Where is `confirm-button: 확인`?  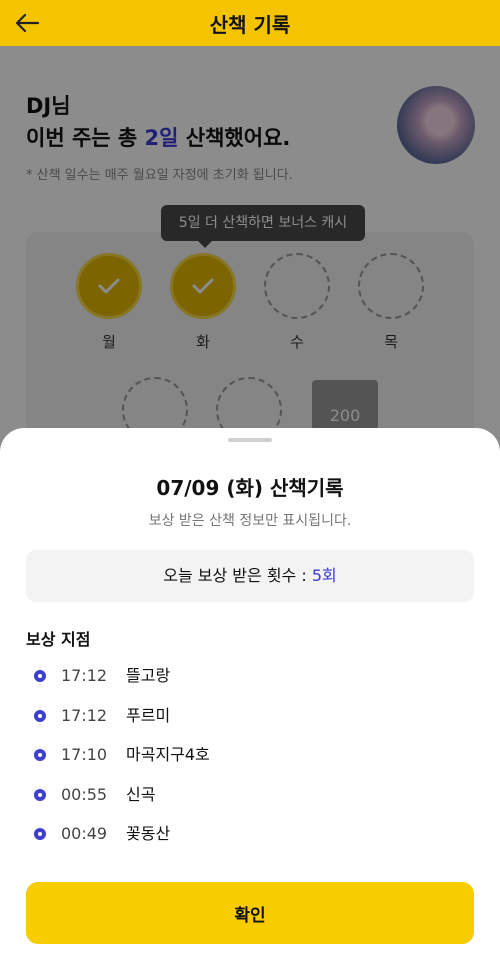 confirm-button: 확인 is located at coordinates (250, 913).